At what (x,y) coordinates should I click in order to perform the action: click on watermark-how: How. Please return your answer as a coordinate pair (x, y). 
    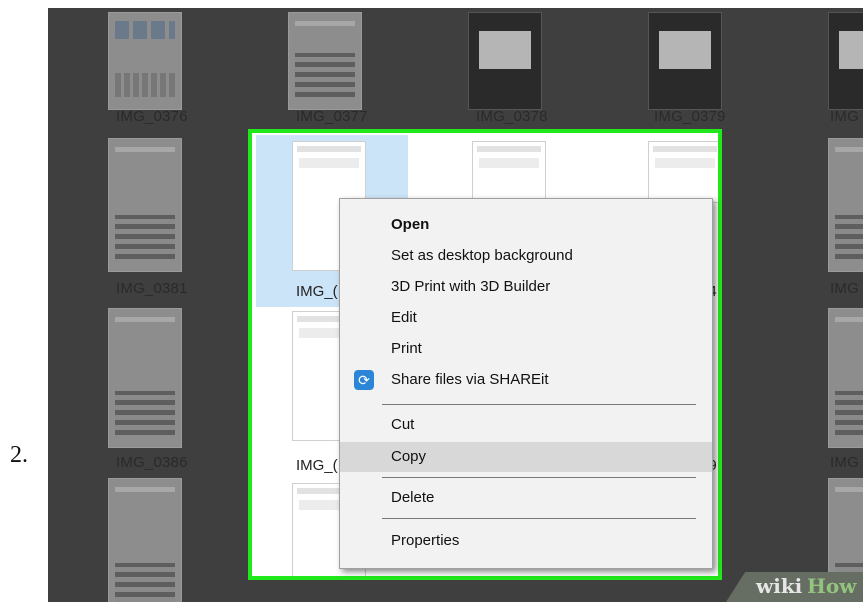
    Looking at the image, I should click on (832, 586).